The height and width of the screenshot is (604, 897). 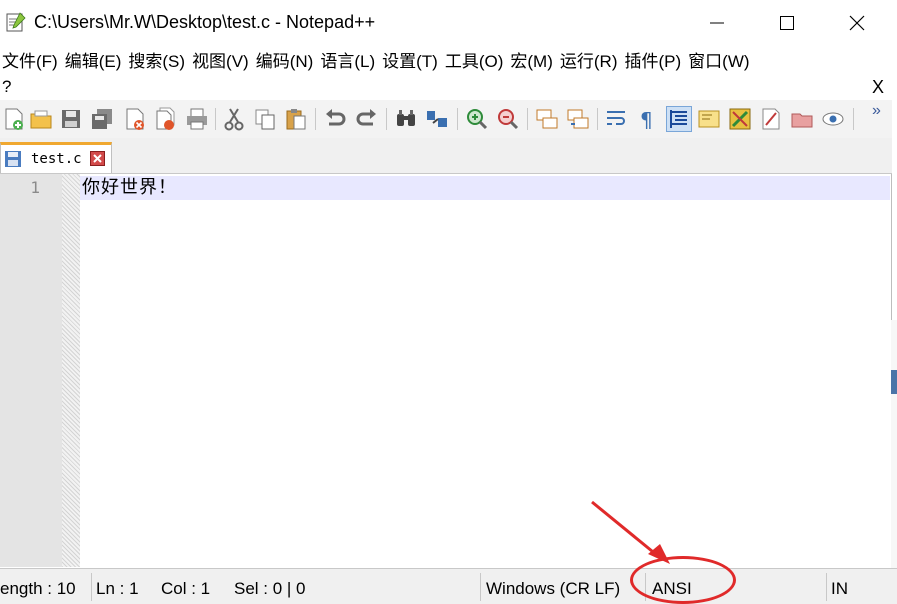 I want to click on close-icon, so click(x=857, y=23).